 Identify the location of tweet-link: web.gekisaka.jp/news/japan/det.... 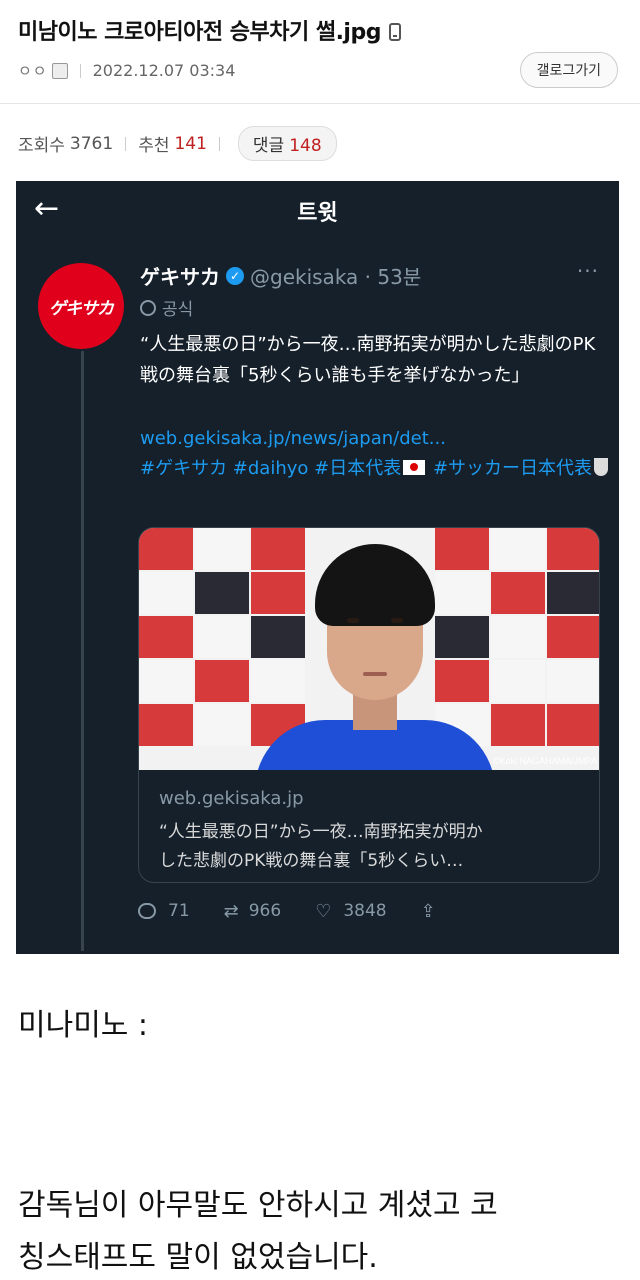
(293, 438).